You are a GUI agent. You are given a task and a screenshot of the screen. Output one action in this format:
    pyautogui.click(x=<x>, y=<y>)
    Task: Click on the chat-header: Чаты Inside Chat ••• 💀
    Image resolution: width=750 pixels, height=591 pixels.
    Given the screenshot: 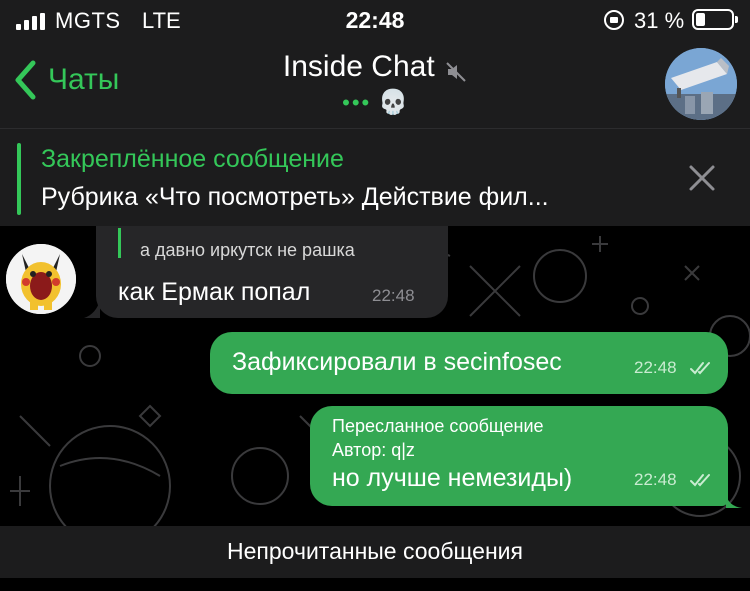 What is the action you would take?
    pyautogui.click(x=375, y=84)
    